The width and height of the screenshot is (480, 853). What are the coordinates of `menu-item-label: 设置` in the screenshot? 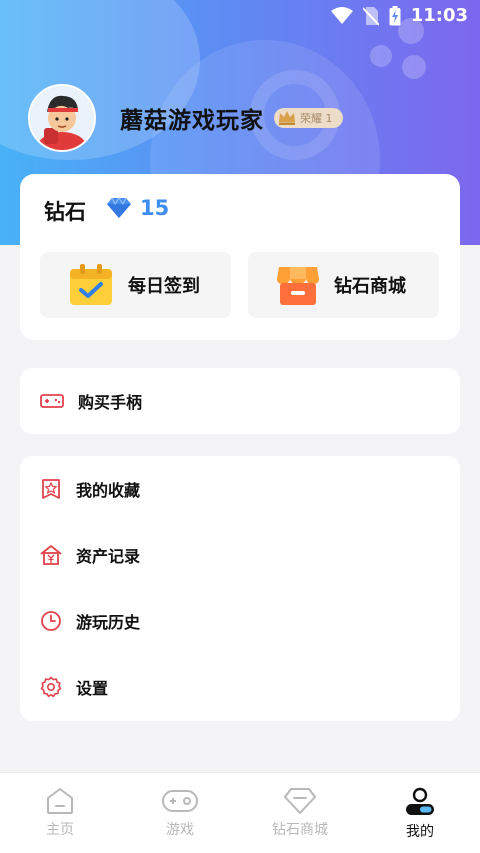 It's located at (92, 688).